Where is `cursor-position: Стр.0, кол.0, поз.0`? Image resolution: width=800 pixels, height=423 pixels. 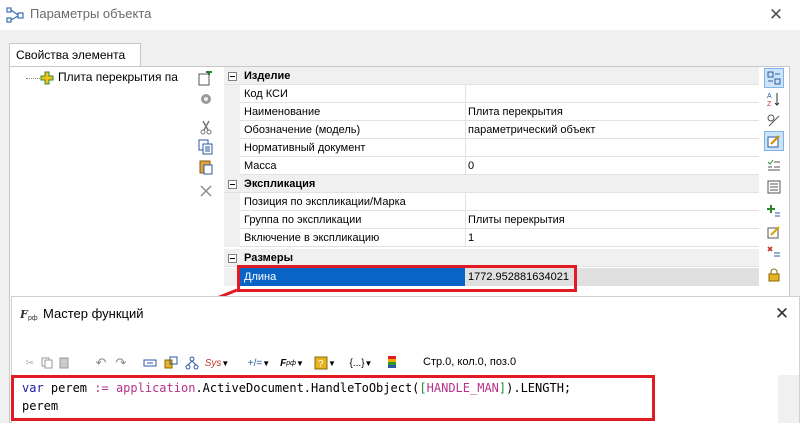
cursor-position: Стр.0, кол.0, поз.0 is located at coordinates (470, 362).